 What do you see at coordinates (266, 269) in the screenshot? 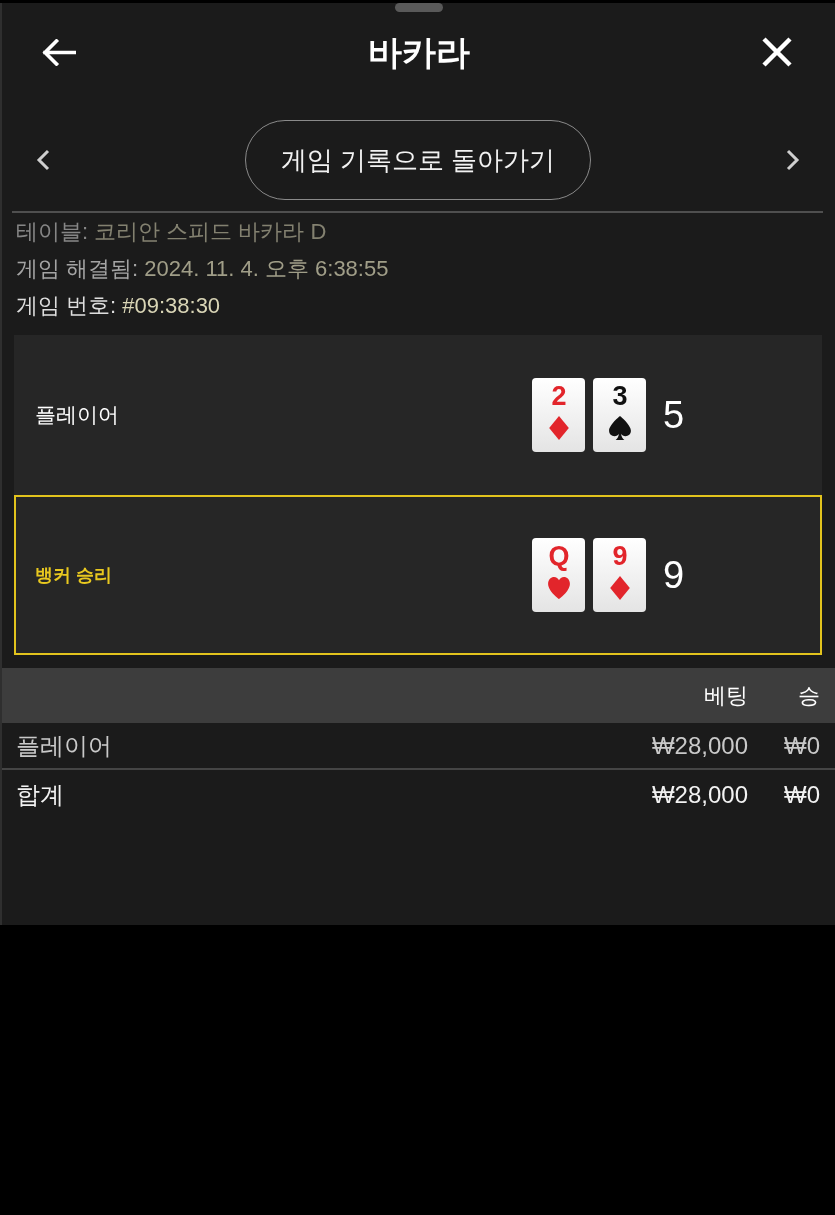
I see `detail-value: 2024. 11. 4. 오후 6:38:55` at bounding box center [266, 269].